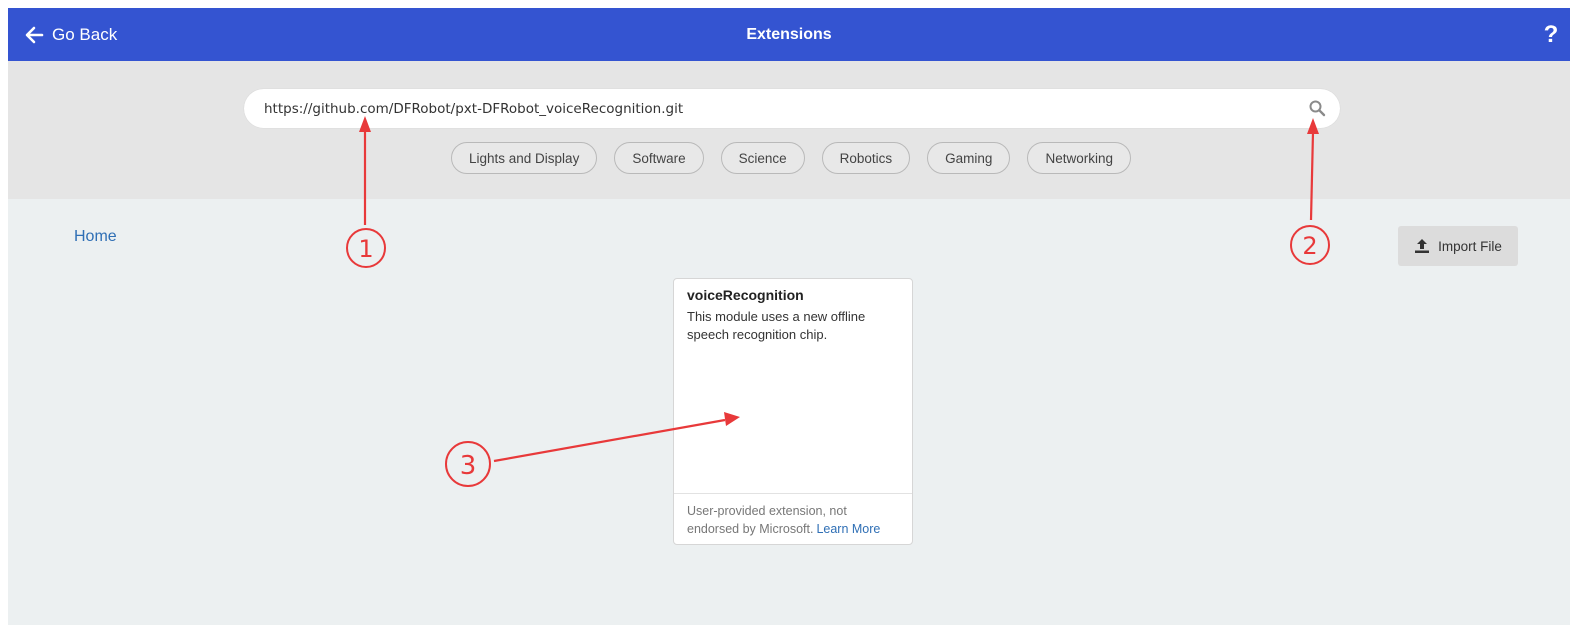 The height and width of the screenshot is (625, 1570). What do you see at coordinates (1317, 108) in the screenshot?
I see `search-icon` at bounding box center [1317, 108].